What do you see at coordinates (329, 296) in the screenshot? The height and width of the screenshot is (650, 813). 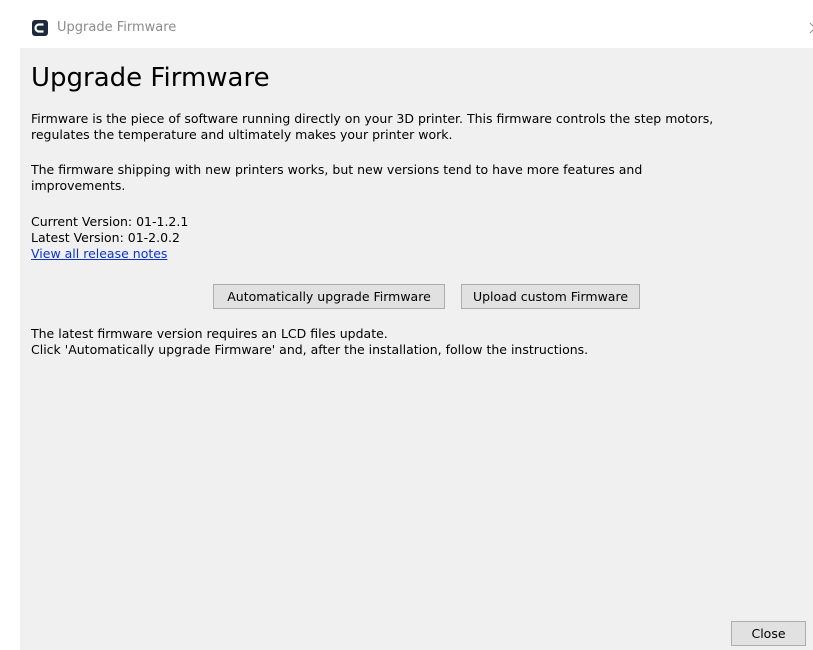 I see `auto-upgrade-button: Automatically upgrade Firmware` at bounding box center [329, 296].